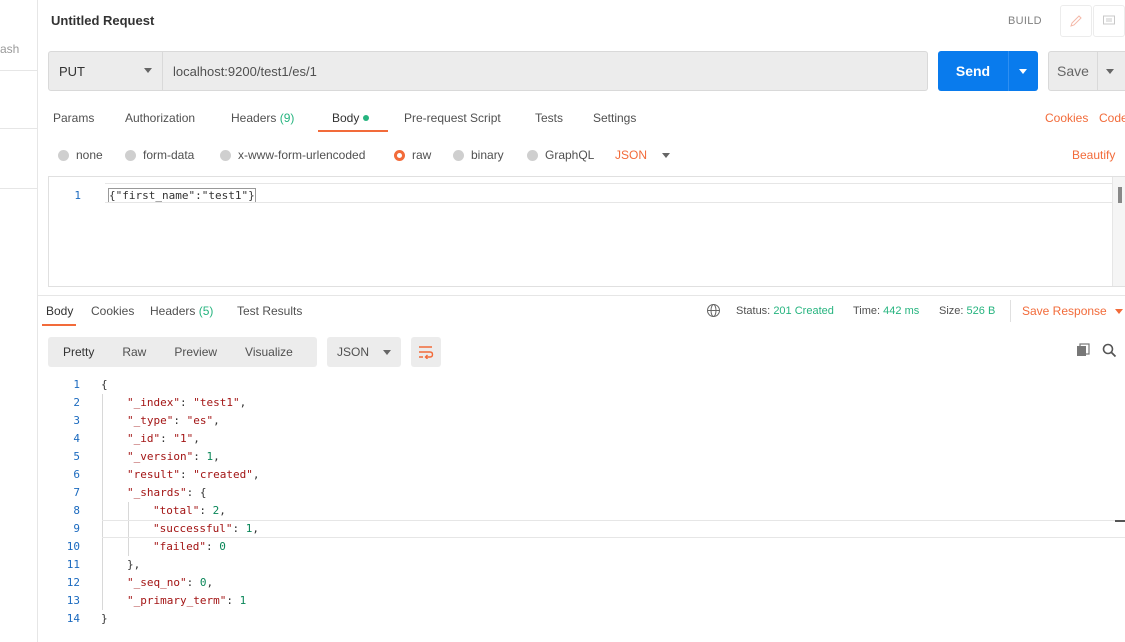  Describe the element at coordinates (364, 352) in the screenshot. I see `response-format-select: JSON` at that location.